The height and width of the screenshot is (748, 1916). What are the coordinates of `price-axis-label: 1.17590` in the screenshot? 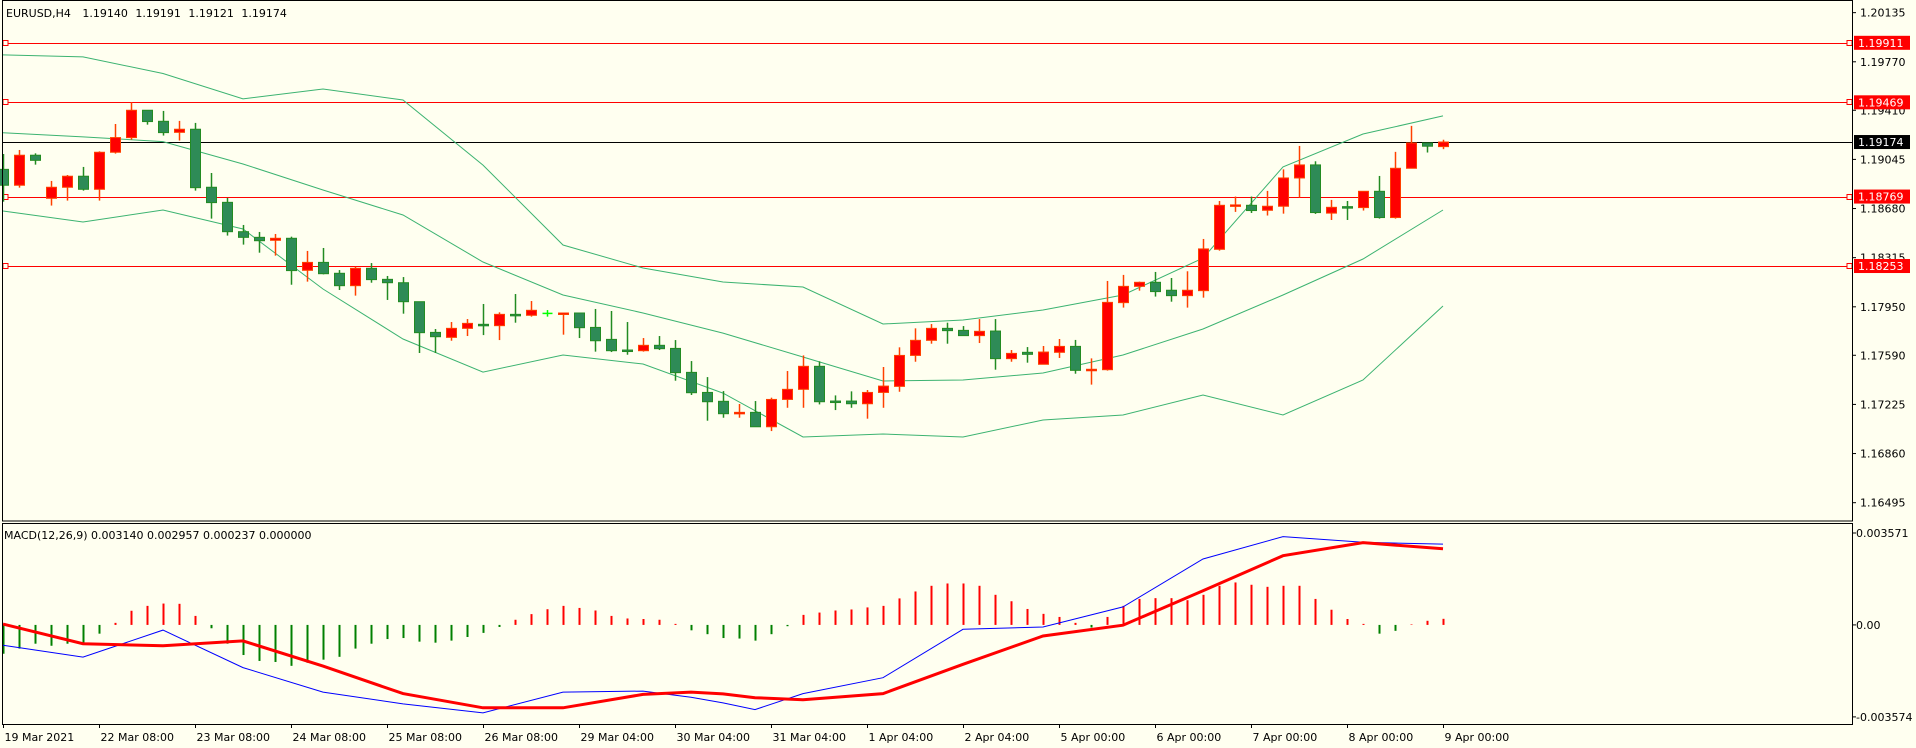 It's located at (1883, 355).